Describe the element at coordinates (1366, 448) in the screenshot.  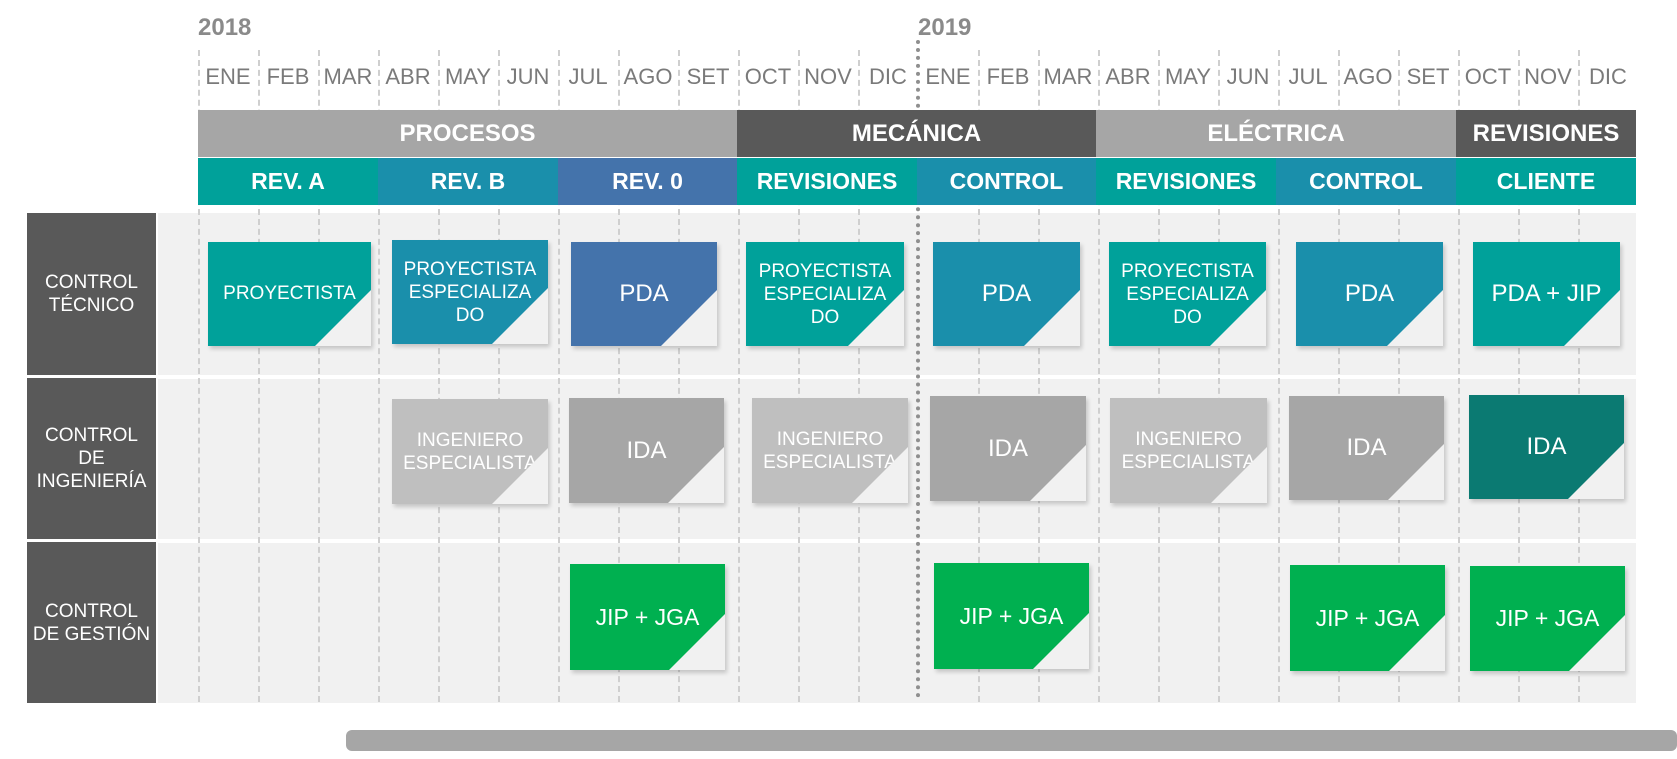
I see `note-ida-electrica: IDA` at that location.